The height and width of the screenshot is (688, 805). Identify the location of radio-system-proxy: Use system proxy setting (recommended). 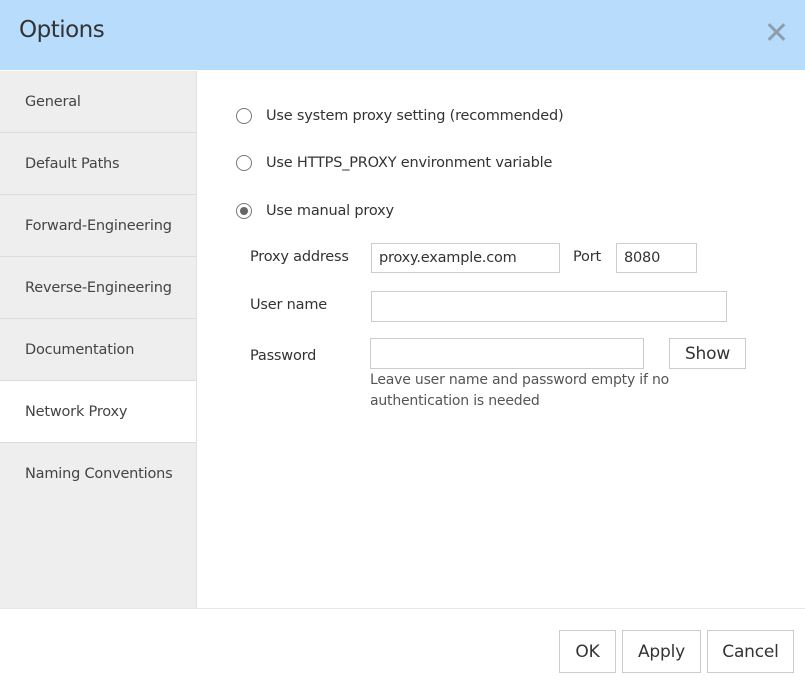
(400, 116).